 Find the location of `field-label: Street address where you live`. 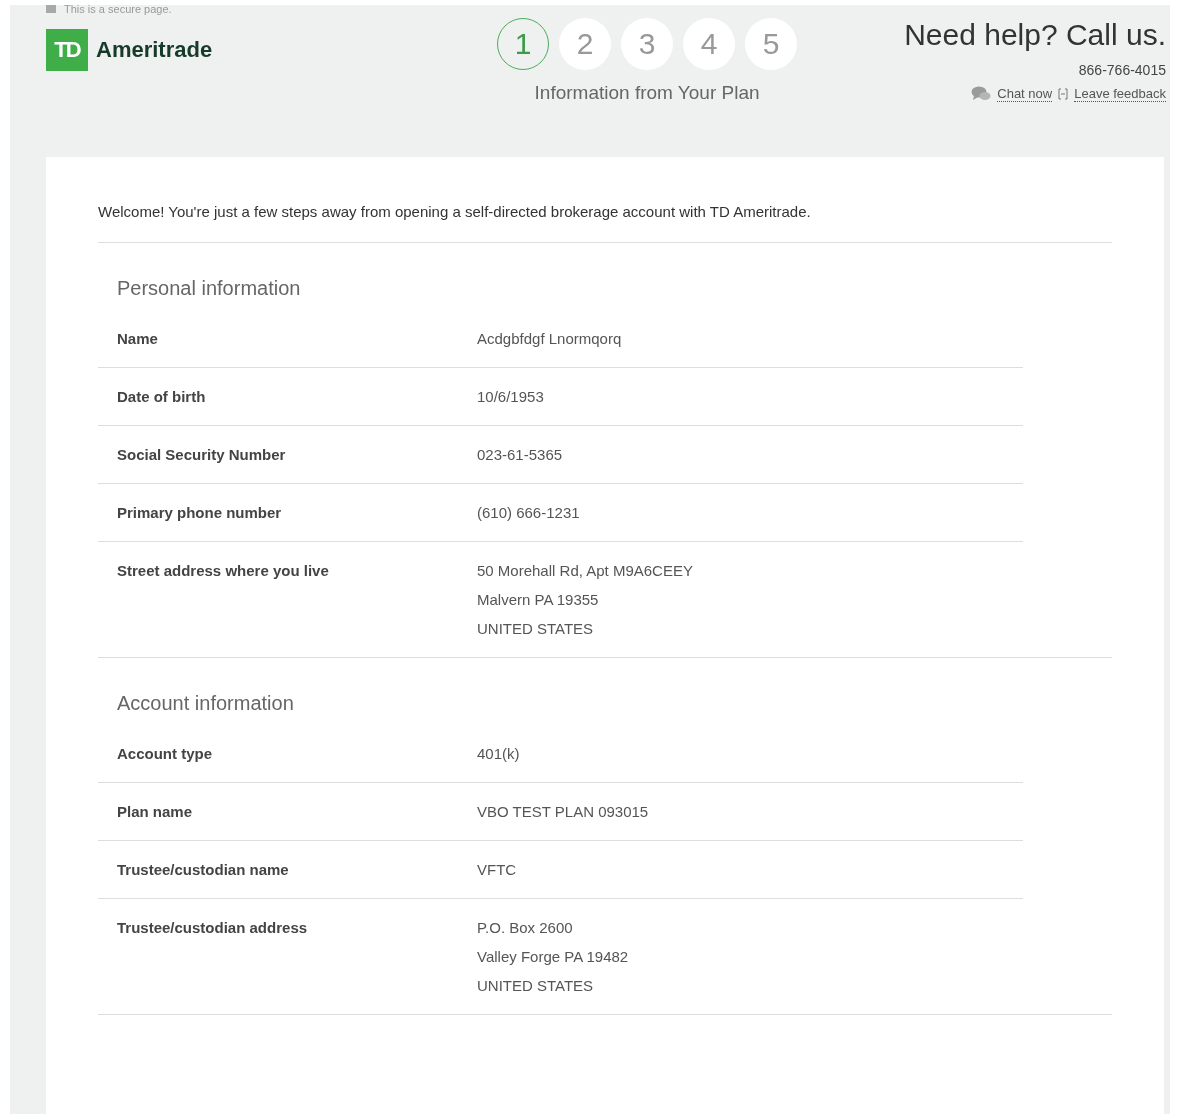

field-label: Street address where you live is located at coordinates (223, 571).